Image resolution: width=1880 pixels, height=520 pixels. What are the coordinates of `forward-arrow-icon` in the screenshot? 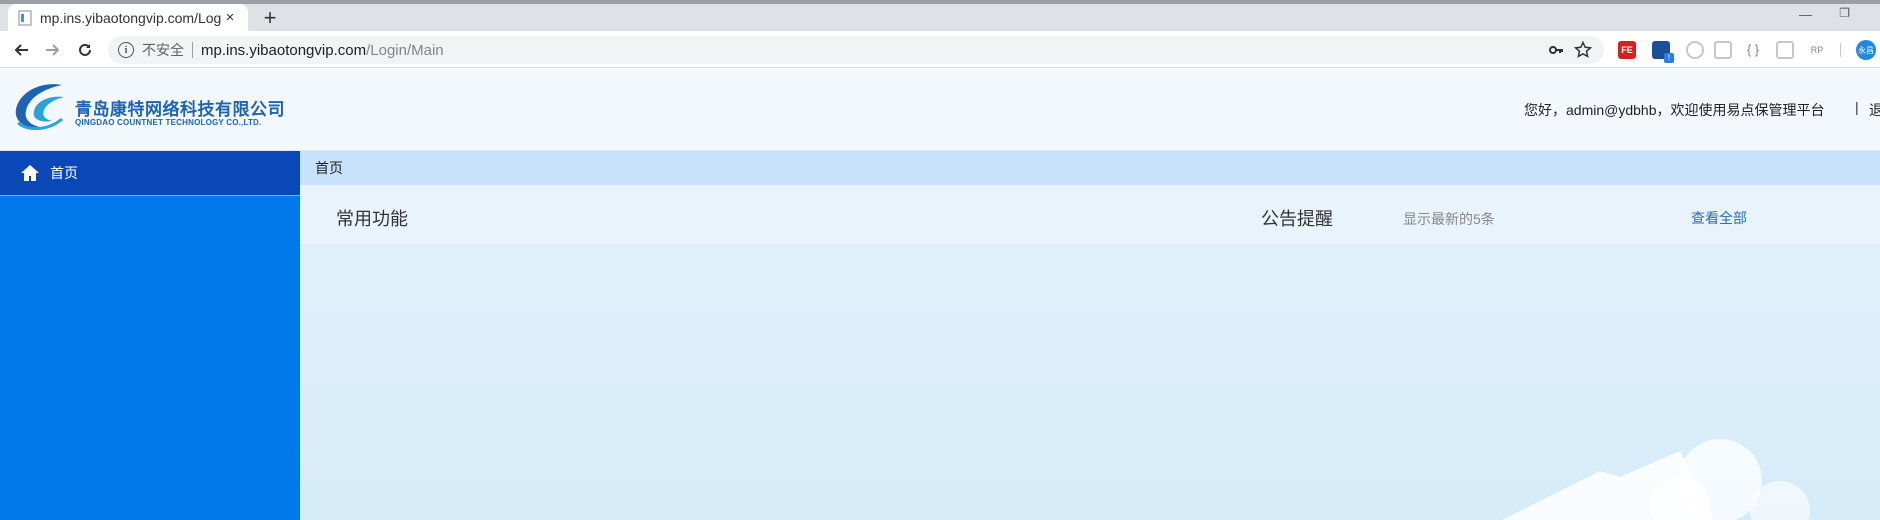 It's located at (53, 50).